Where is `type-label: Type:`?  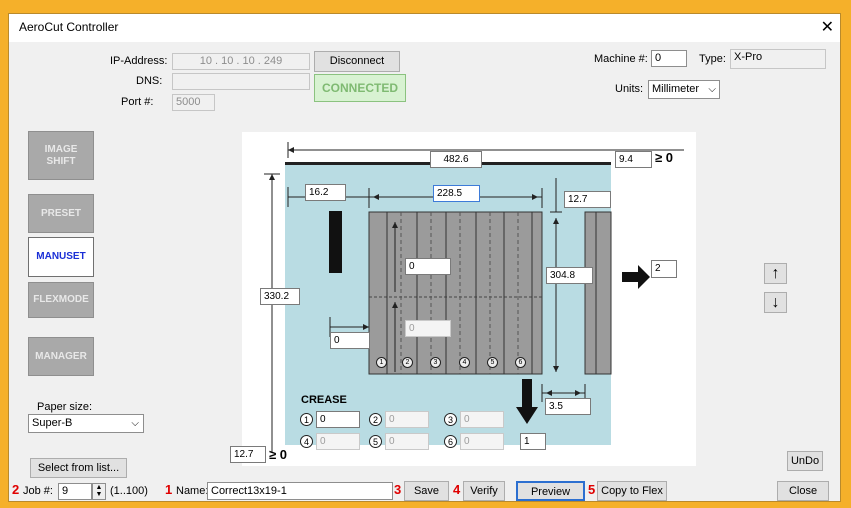
type-label: Type: is located at coordinates (712, 59).